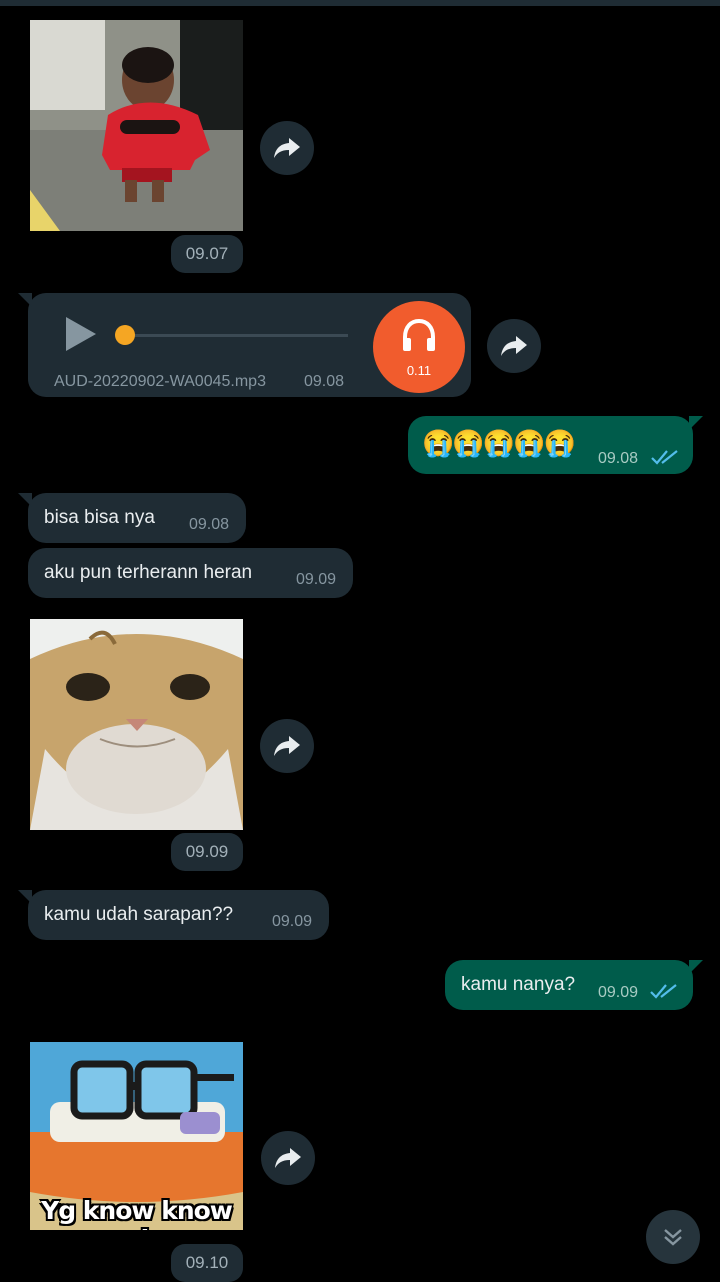  I want to click on image-timestamp-1: 09.07, so click(207, 254).